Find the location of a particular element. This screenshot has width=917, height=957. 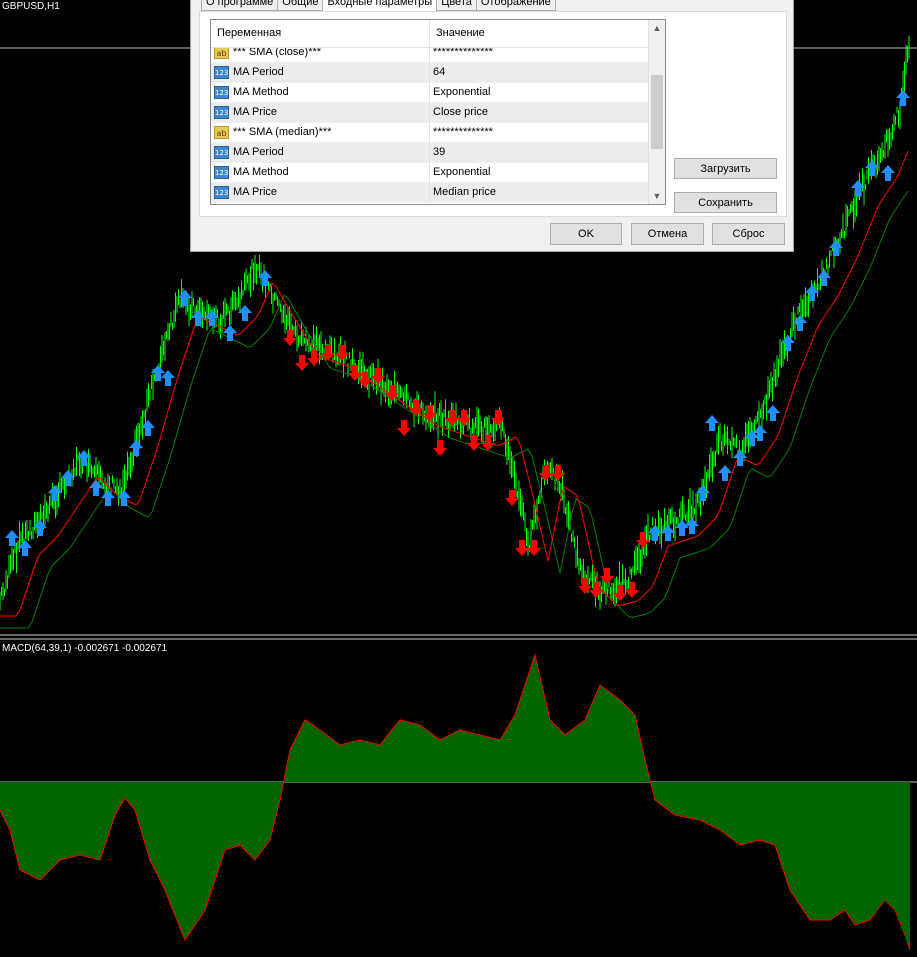

table-row: 123 MA Price Close price is located at coordinates (431, 113).